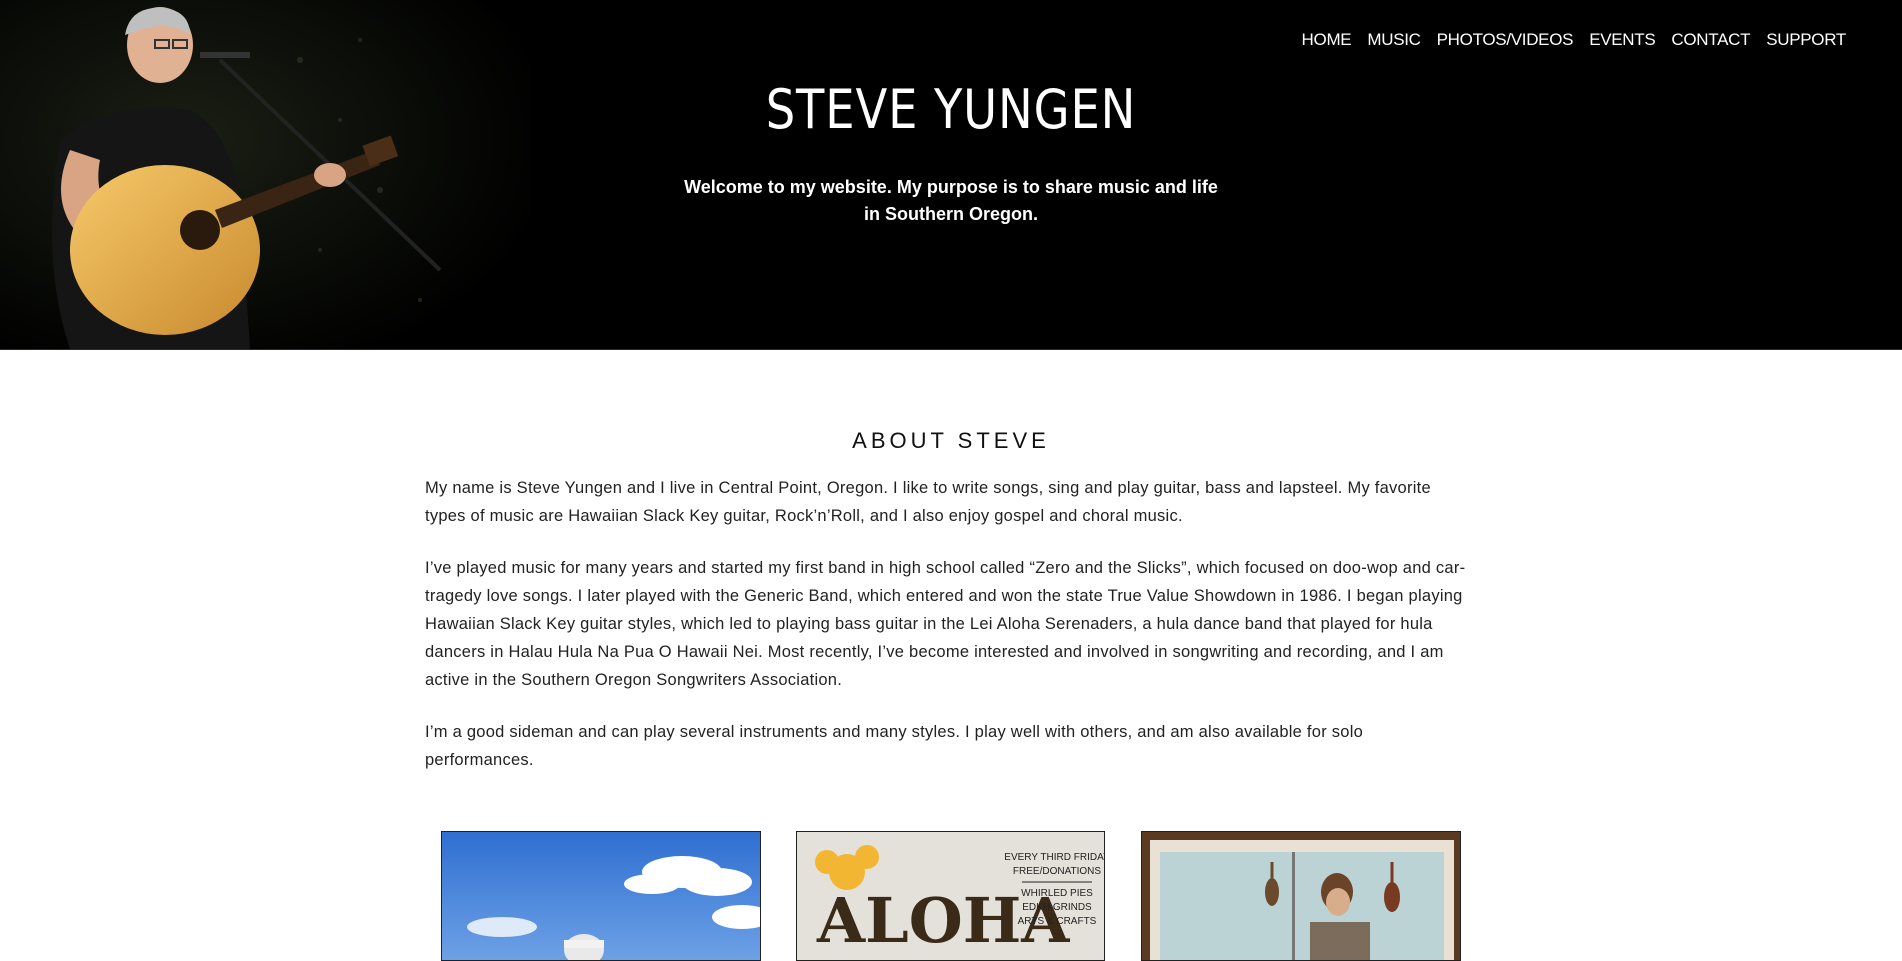 The image size is (1902, 961). What do you see at coordinates (1710, 40) in the screenshot?
I see `nav-item-contact: CONTACT` at bounding box center [1710, 40].